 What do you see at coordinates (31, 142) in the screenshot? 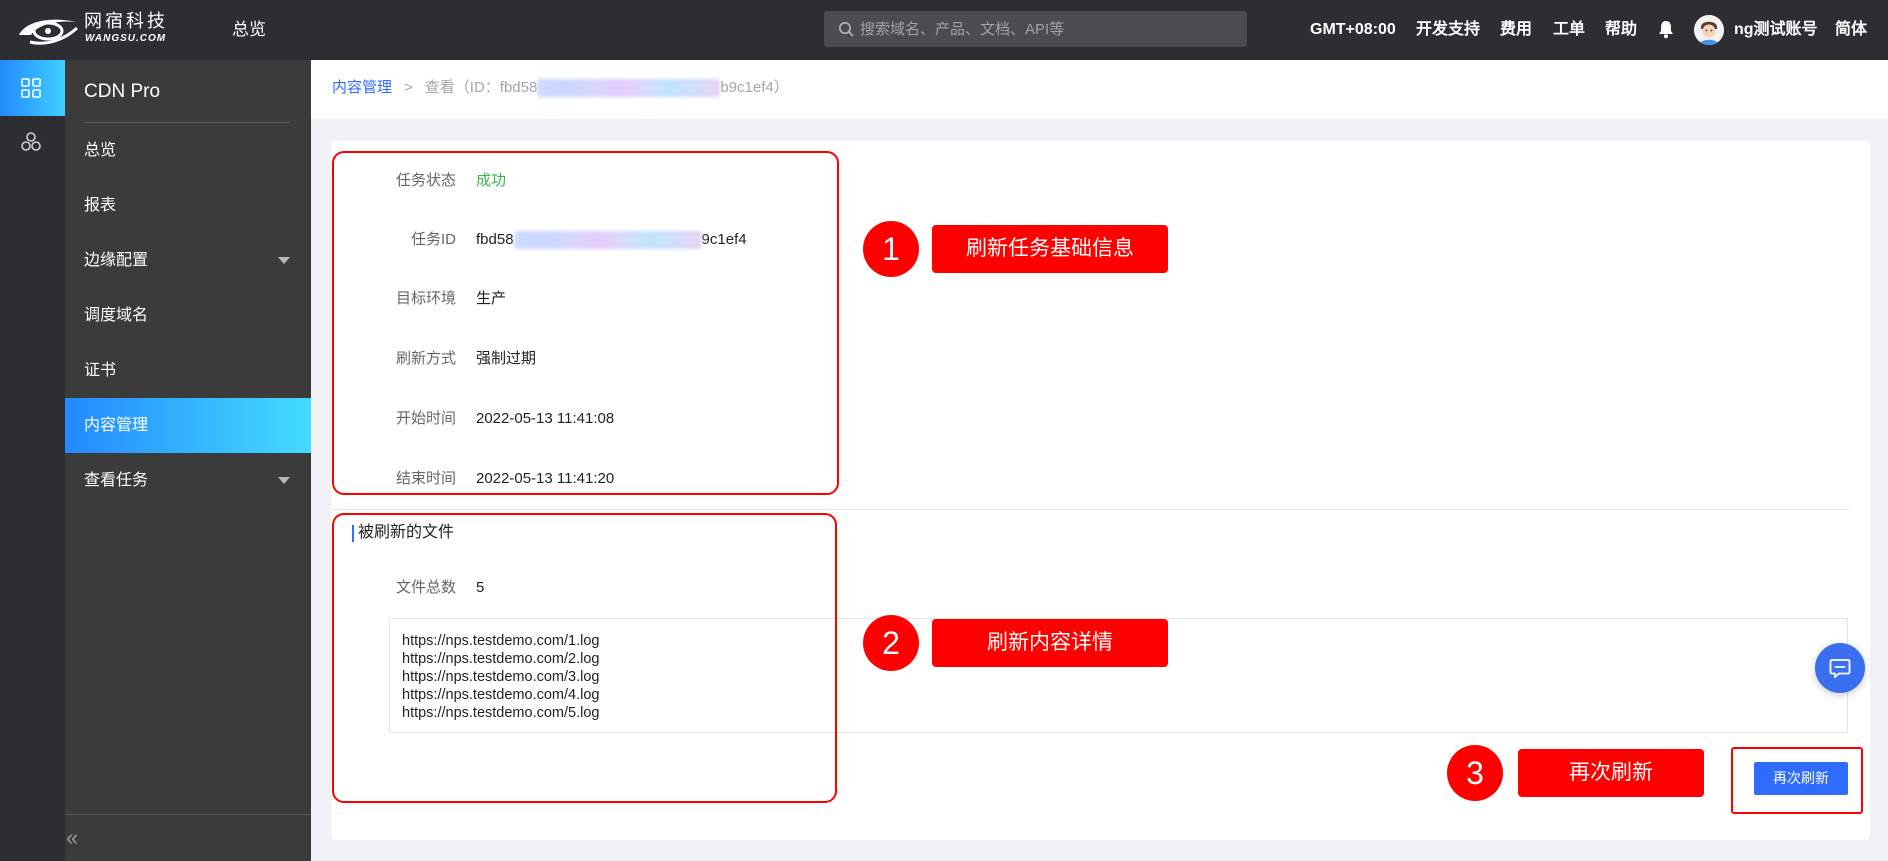
I see `cluster-icon` at bounding box center [31, 142].